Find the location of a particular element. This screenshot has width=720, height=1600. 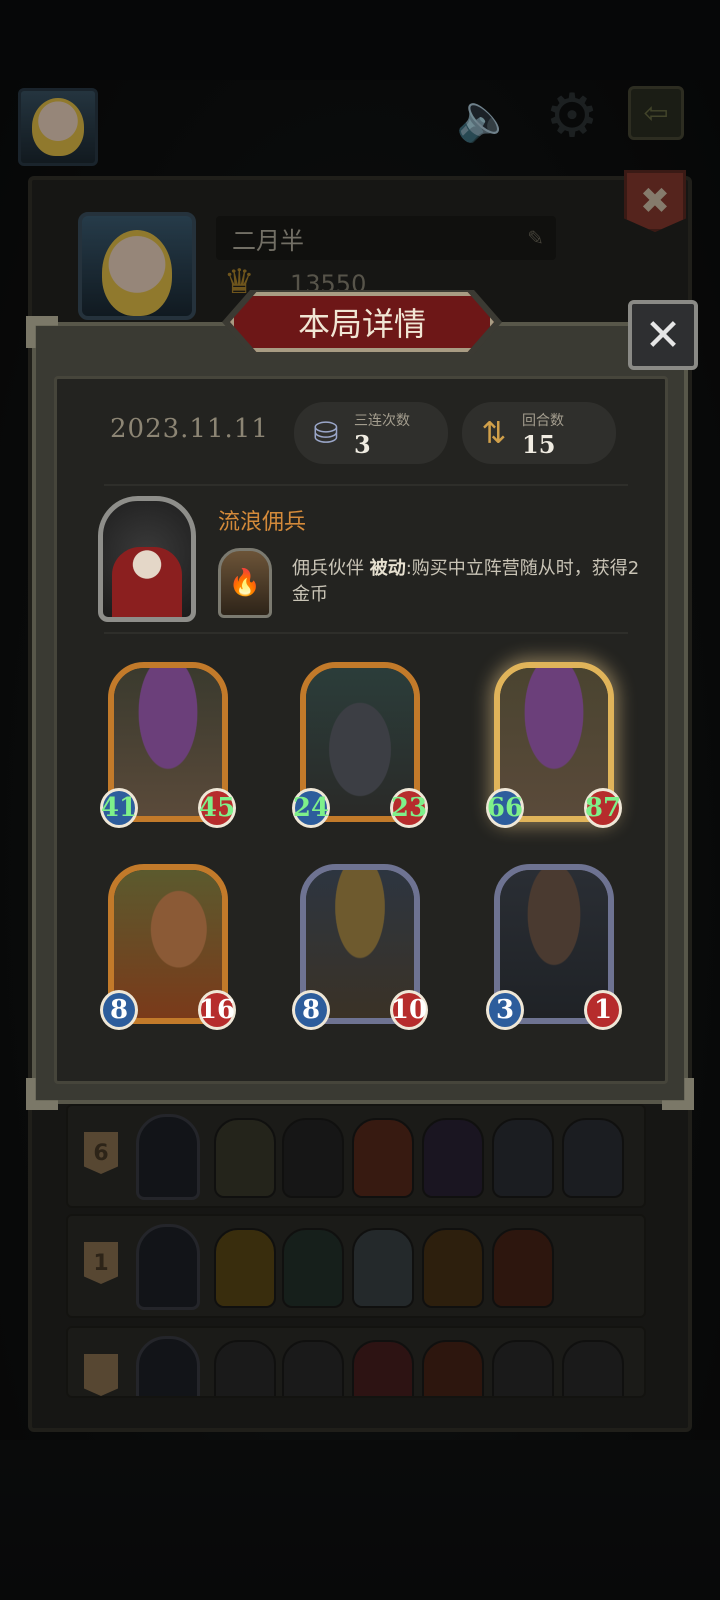

minion-card-mushroom-golden: 66 87 is located at coordinates (554, 745).